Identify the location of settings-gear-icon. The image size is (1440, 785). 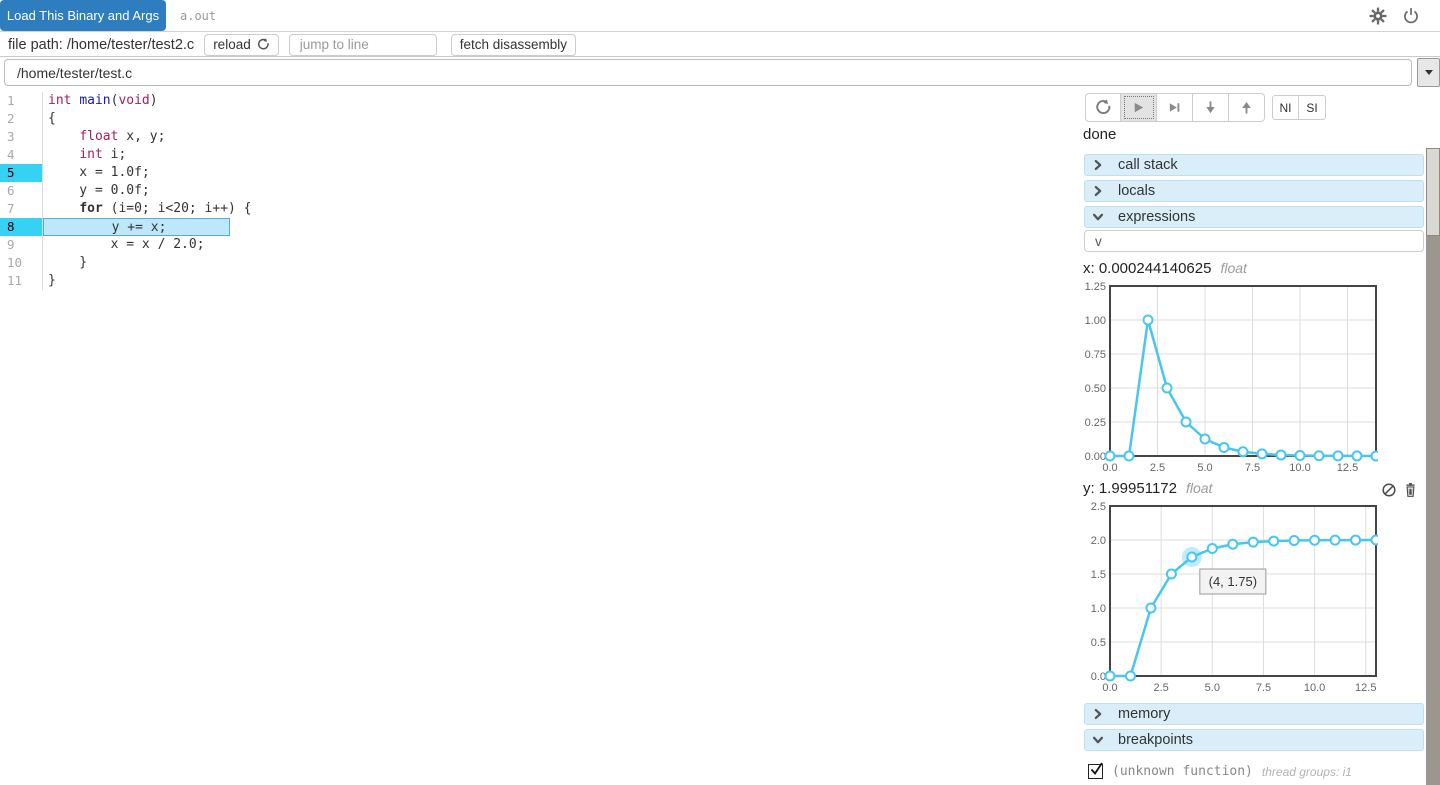
(1378, 16).